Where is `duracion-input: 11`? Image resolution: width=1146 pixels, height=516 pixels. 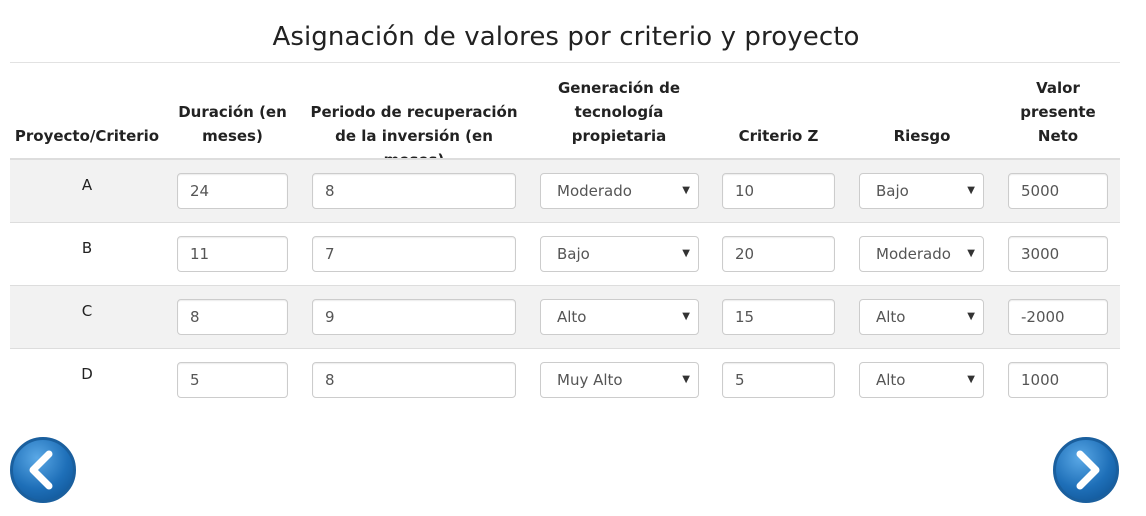
duracion-input: 11 is located at coordinates (232, 254).